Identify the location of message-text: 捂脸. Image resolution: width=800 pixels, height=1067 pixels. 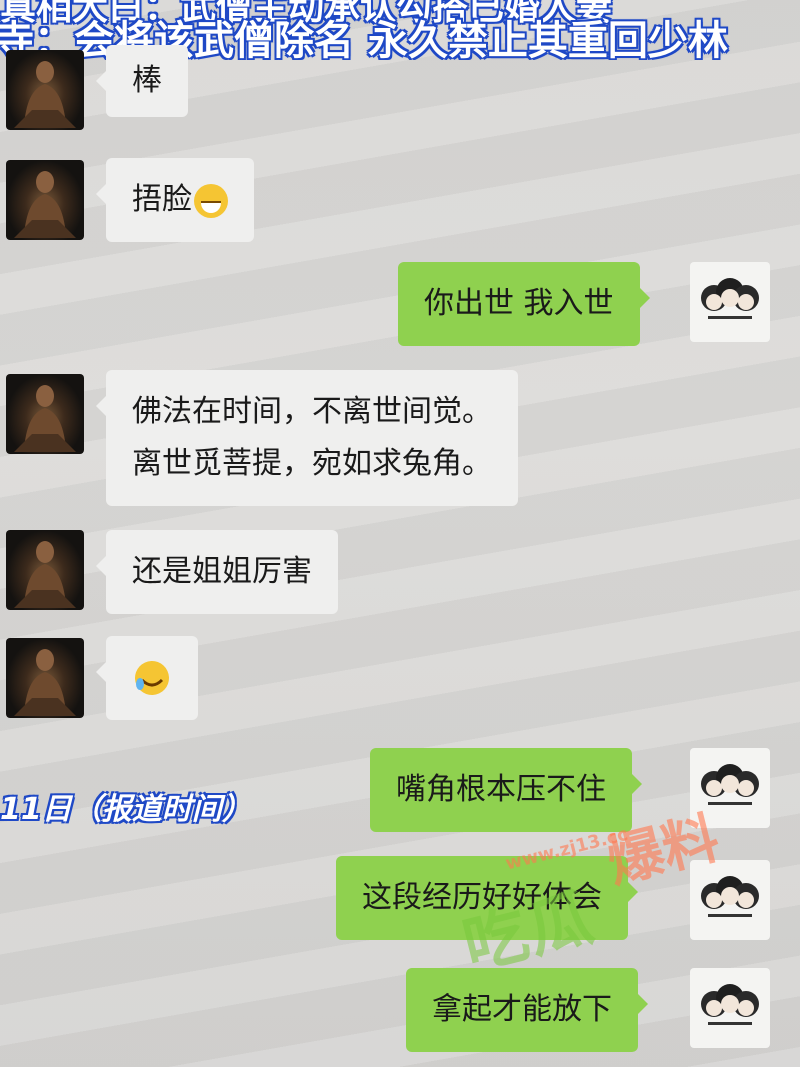
(162, 199).